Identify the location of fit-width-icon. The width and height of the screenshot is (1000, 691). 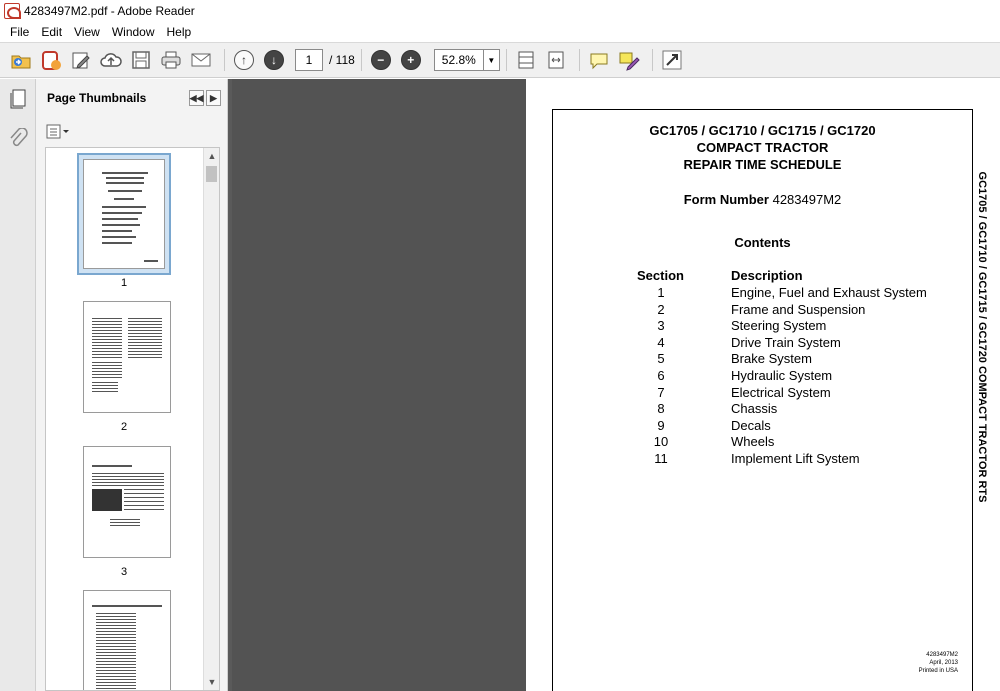
(556, 60).